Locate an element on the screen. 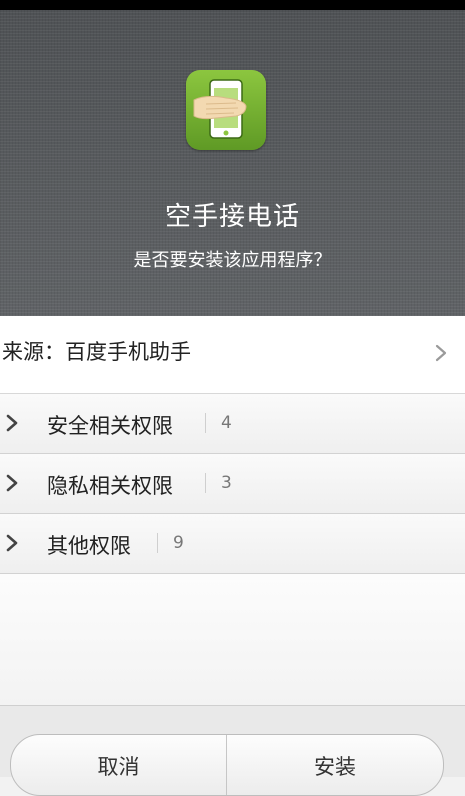 The image size is (465, 796). permission-count: 9 is located at coordinates (178, 543).